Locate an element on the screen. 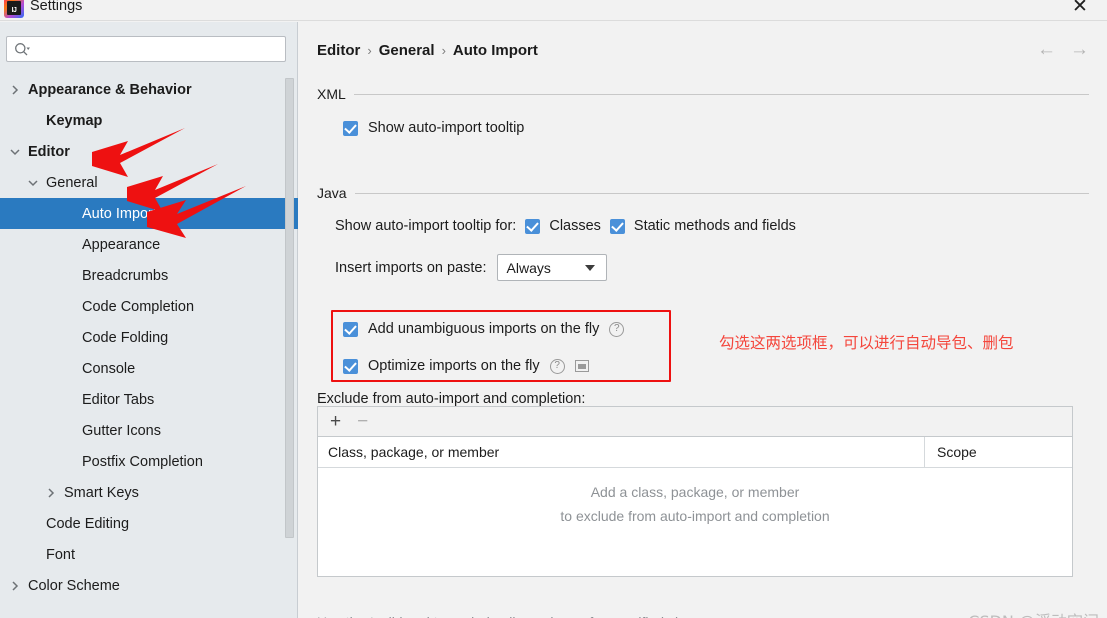 The image size is (1107, 618). breadcrumb-general: General is located at coordinates (407, 50).